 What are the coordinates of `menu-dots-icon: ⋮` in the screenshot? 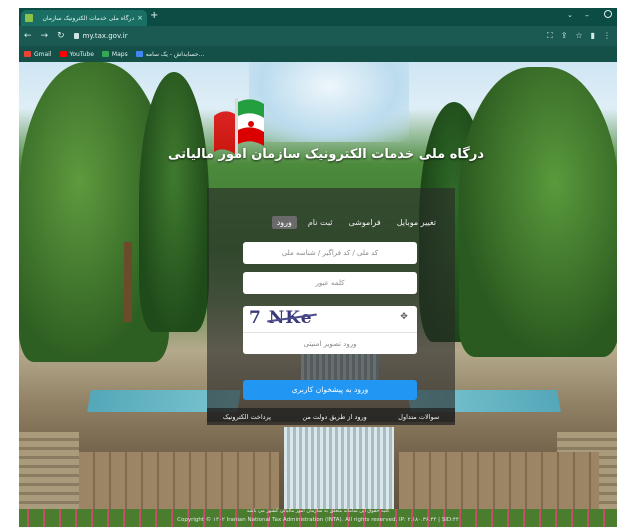 It's located at (607, 36).